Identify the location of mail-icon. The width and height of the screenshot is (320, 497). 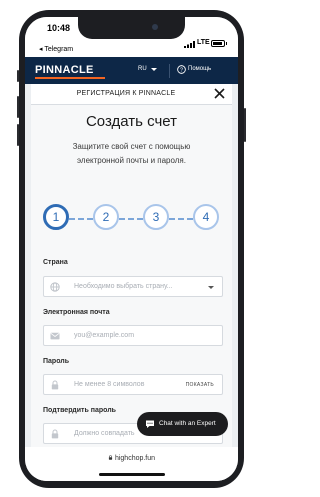
(55, 336).